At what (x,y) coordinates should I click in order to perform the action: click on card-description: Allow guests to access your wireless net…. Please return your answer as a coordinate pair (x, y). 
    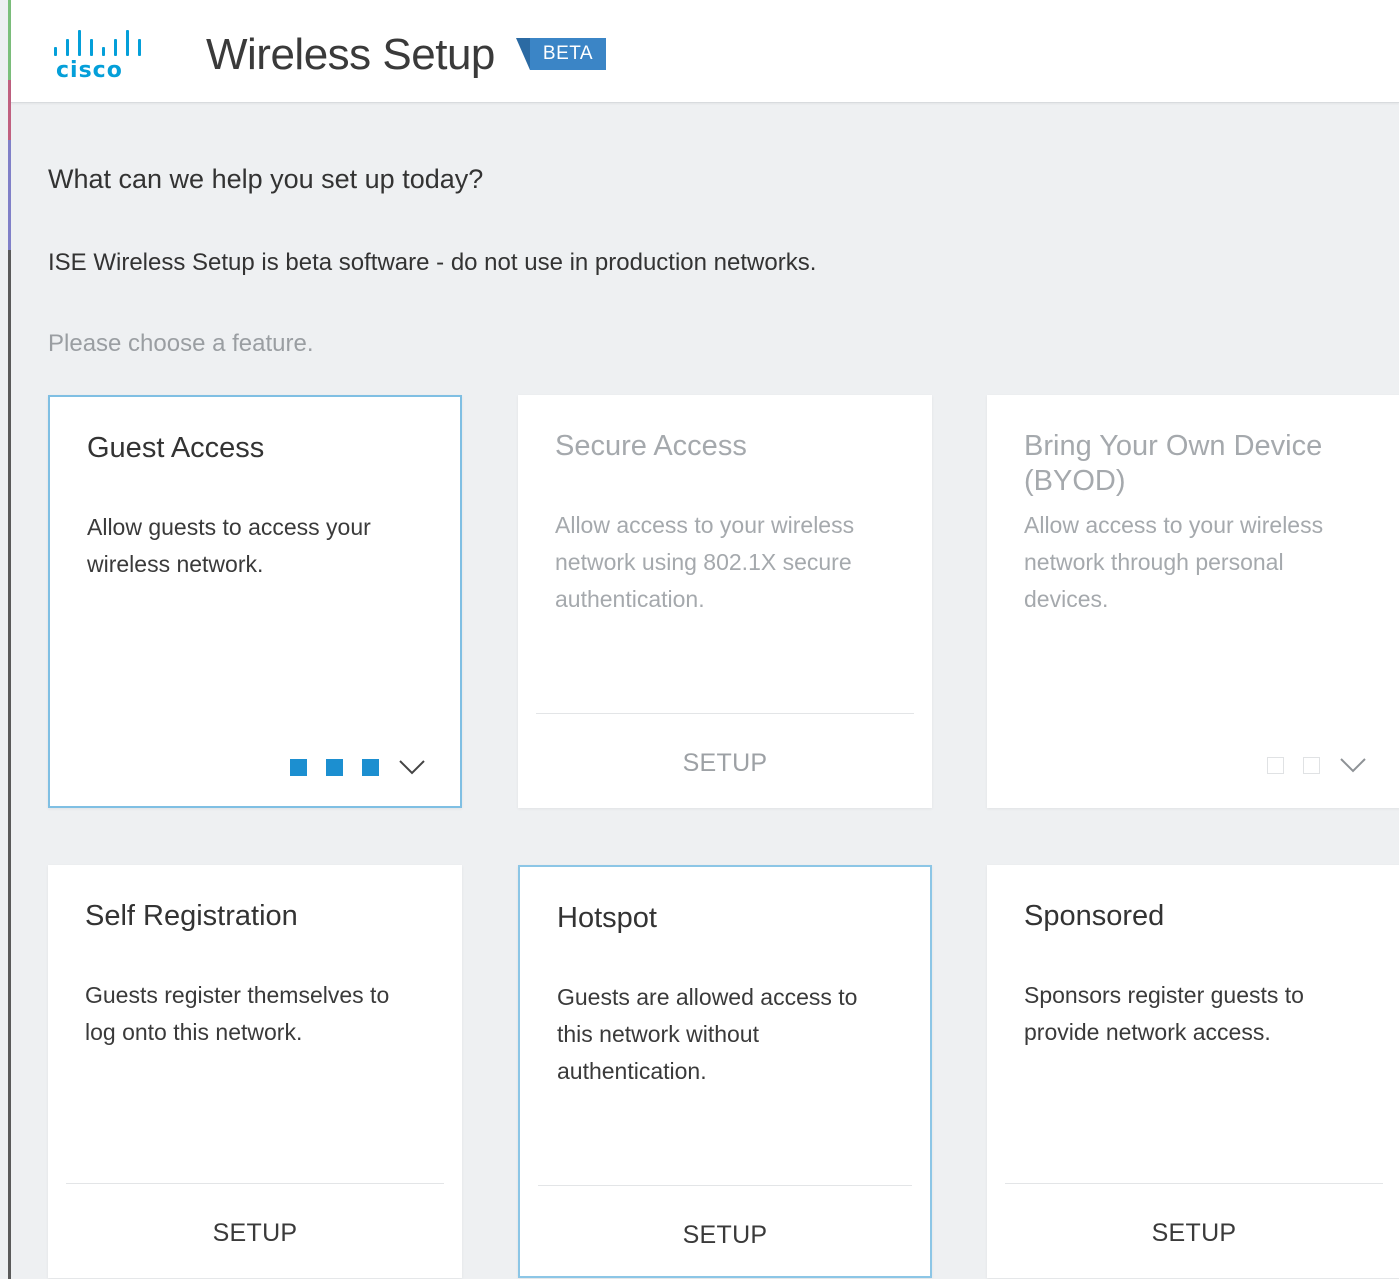
    Looking at the image, I should click on (229, 545).